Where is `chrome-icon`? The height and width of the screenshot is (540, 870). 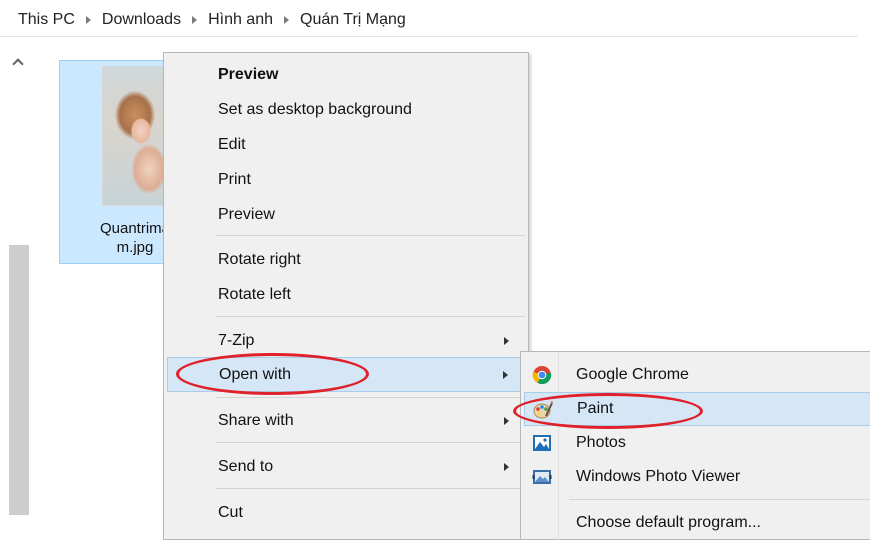
chrome-icon is located at coordinates (542, 375).